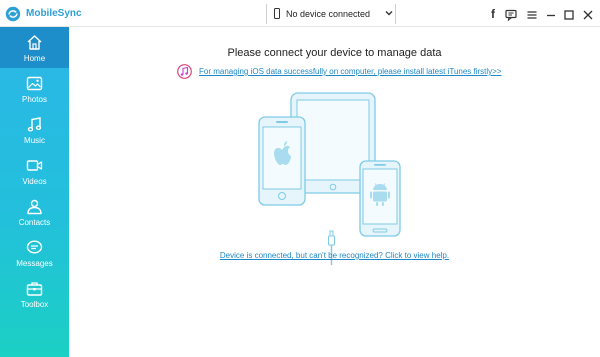 The width and height of the screenshot is (600, 357). I want to click on messages-icon, so click(34, 247).